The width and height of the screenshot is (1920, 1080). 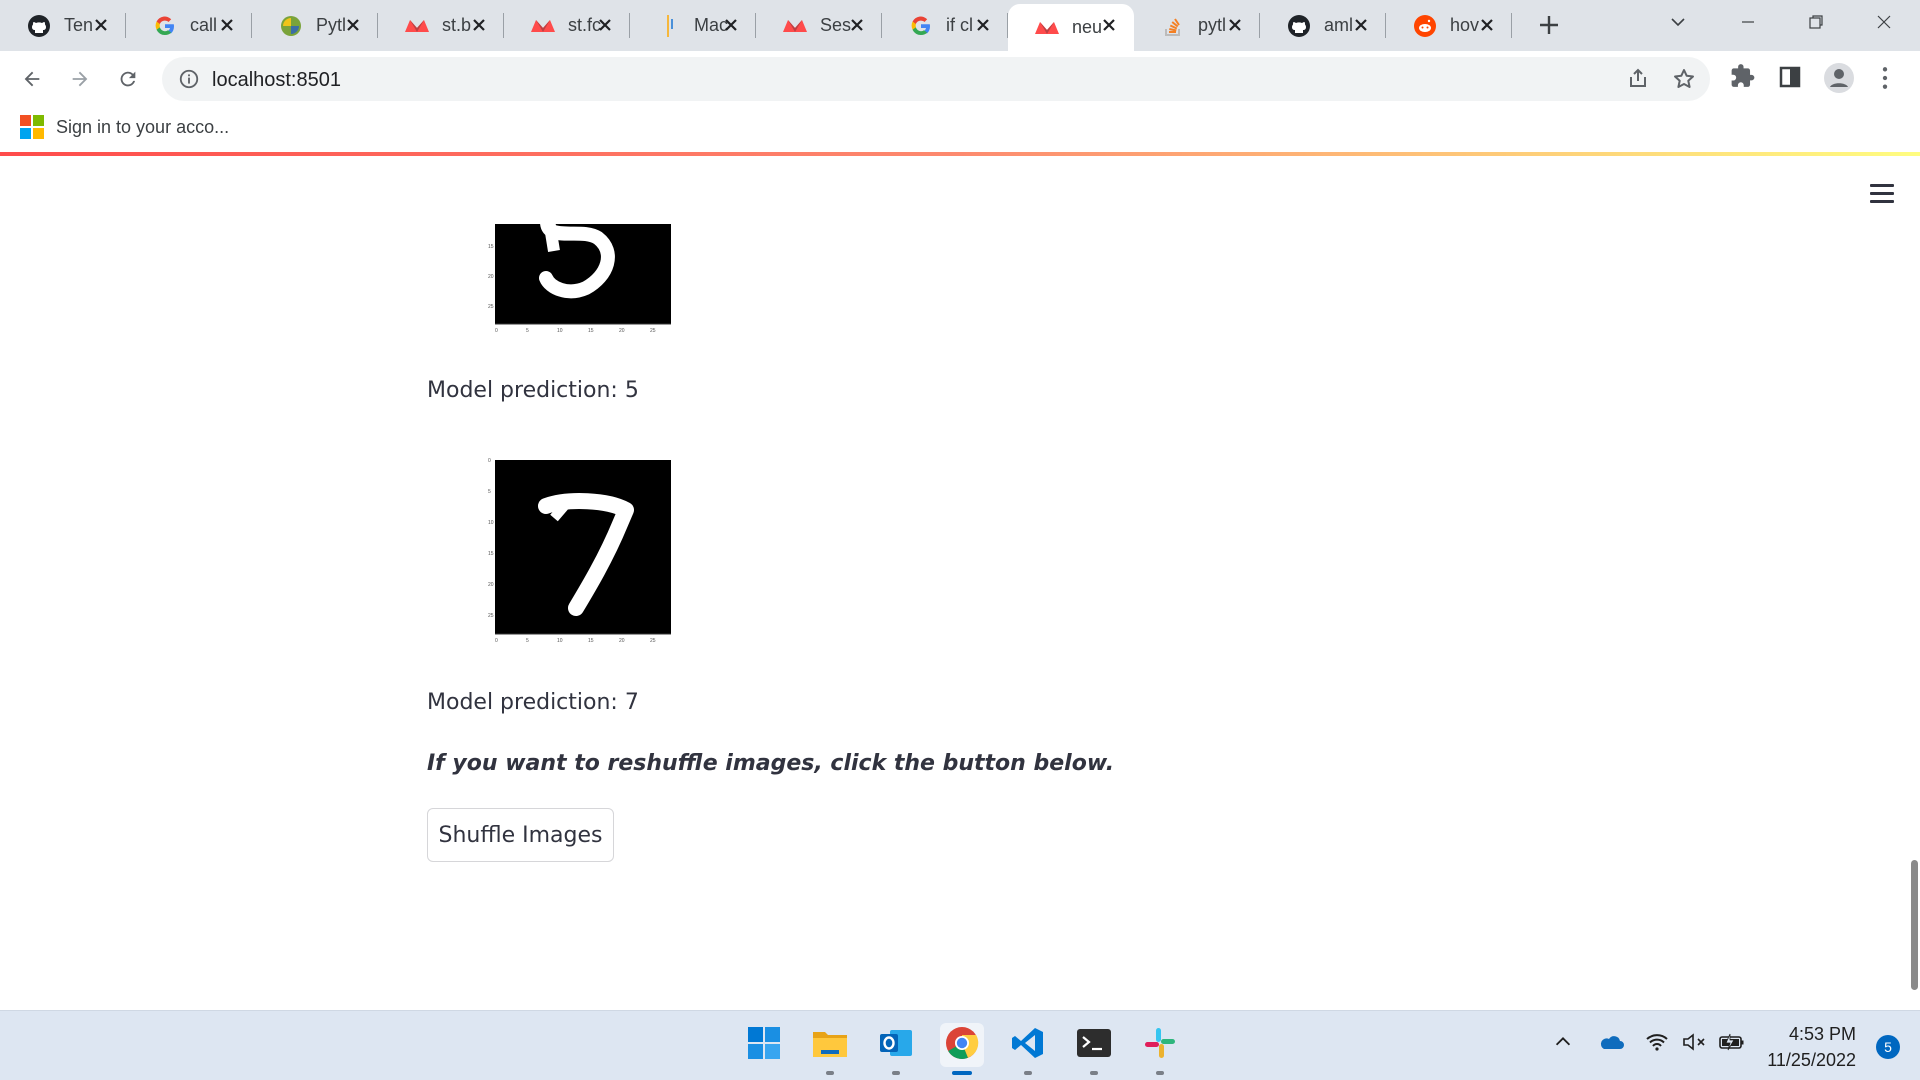 I want to click on chrome-taskbar-button, so click(x=962, y=1049).